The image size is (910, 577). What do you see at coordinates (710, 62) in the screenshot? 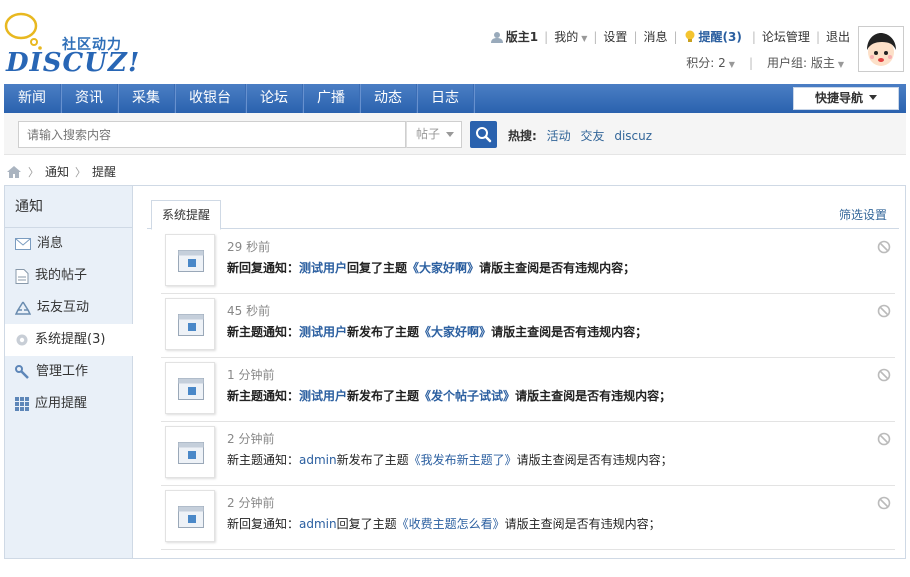
I see `points-menu: 积分: 2 ▼` at bounding box center [710, 62].